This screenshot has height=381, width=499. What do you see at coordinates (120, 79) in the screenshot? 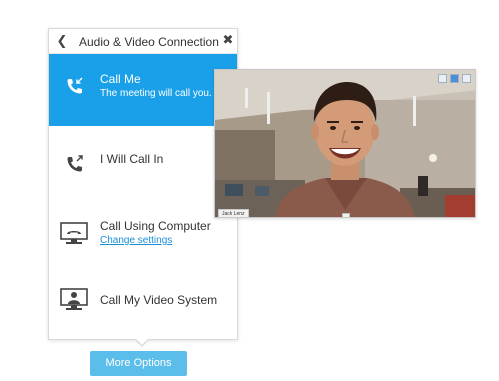
I see `option-label: Call Me` at bounding box center [120, 79].